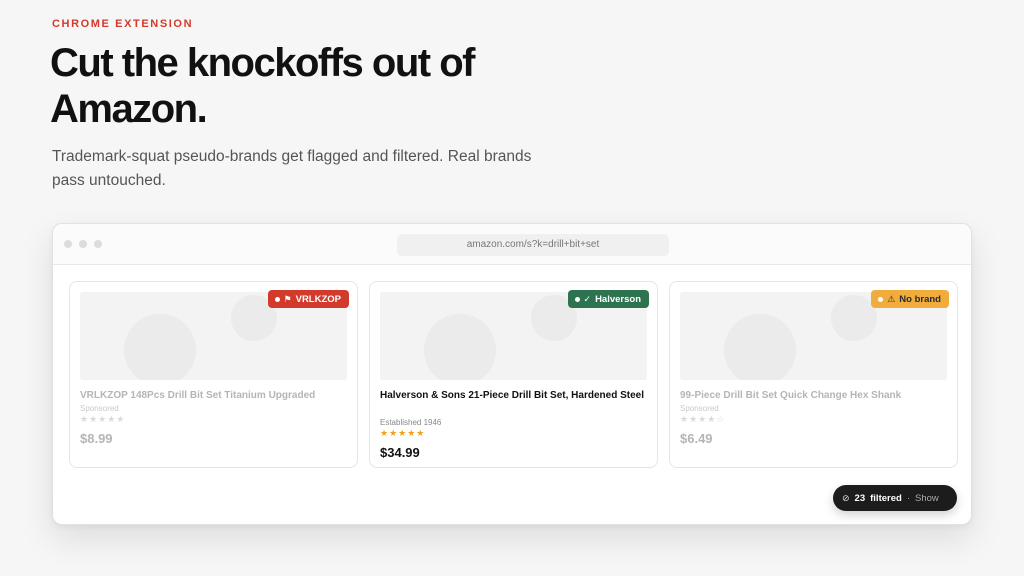 The height and width of the screenshot is (576, 1024). What do you see at coordinates (533, 245) in the screenshot?
I see `url-bar: amazon.com/s?k=drill+bit+set` at bounding box center [533, 245].